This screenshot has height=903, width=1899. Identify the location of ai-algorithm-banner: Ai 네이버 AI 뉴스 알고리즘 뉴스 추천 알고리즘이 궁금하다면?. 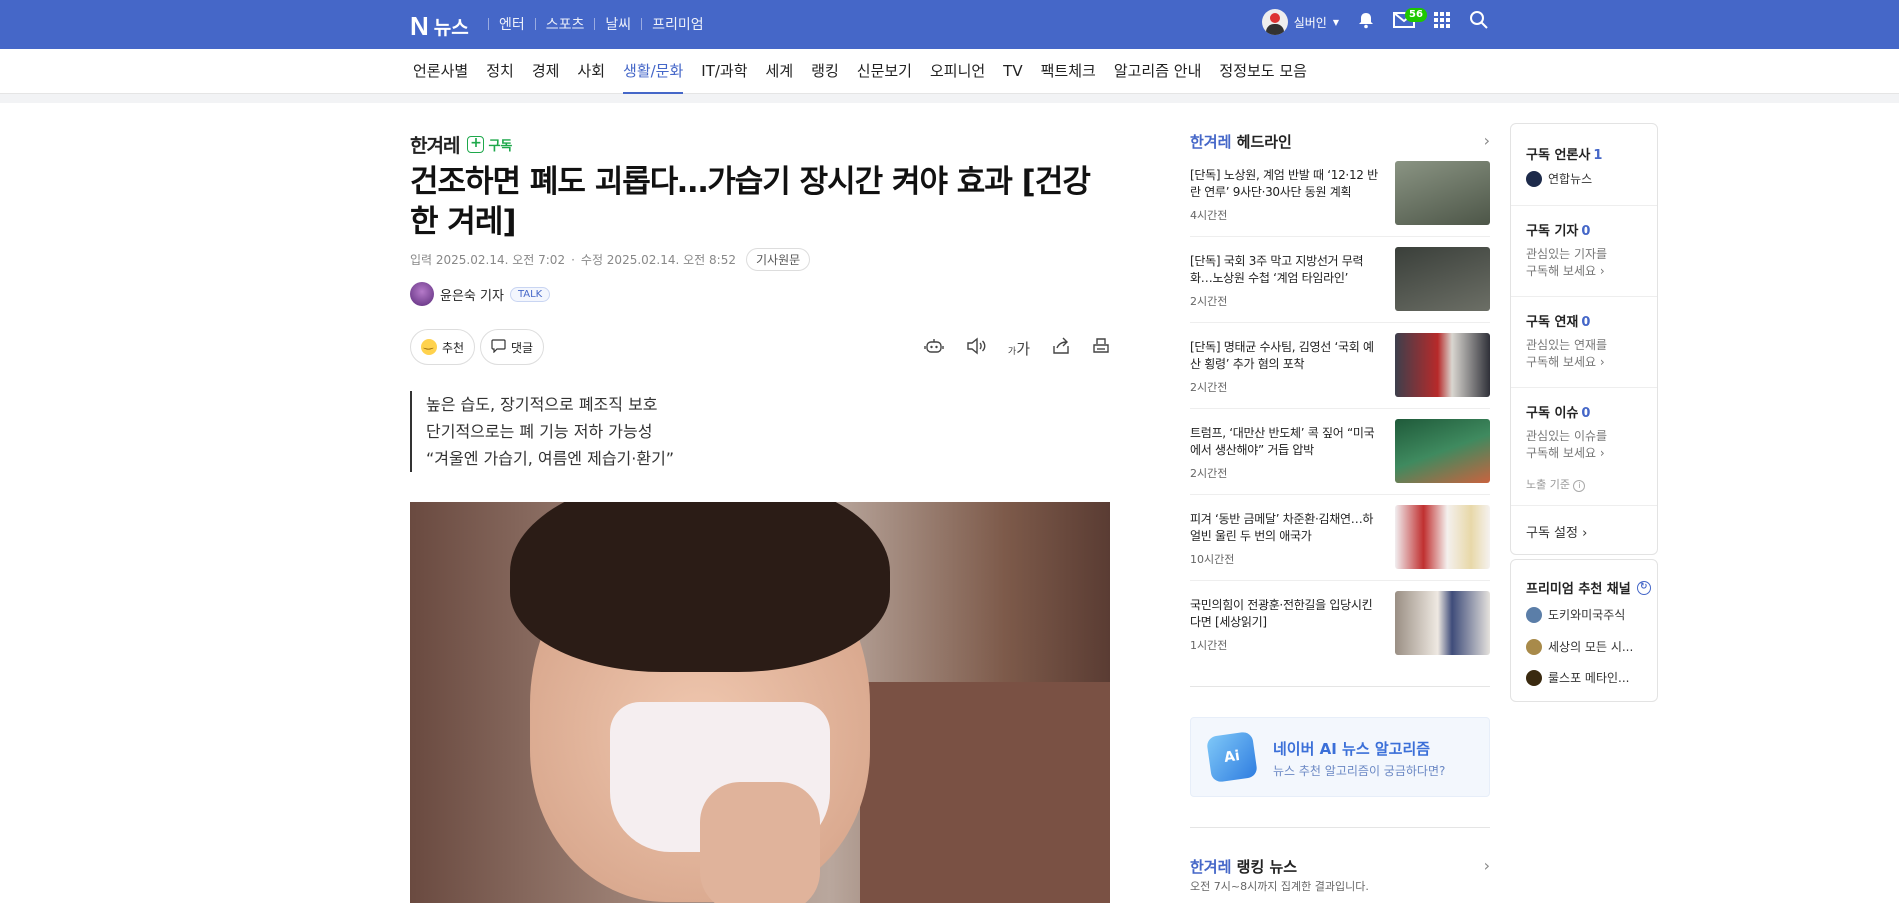
(1340, 757).